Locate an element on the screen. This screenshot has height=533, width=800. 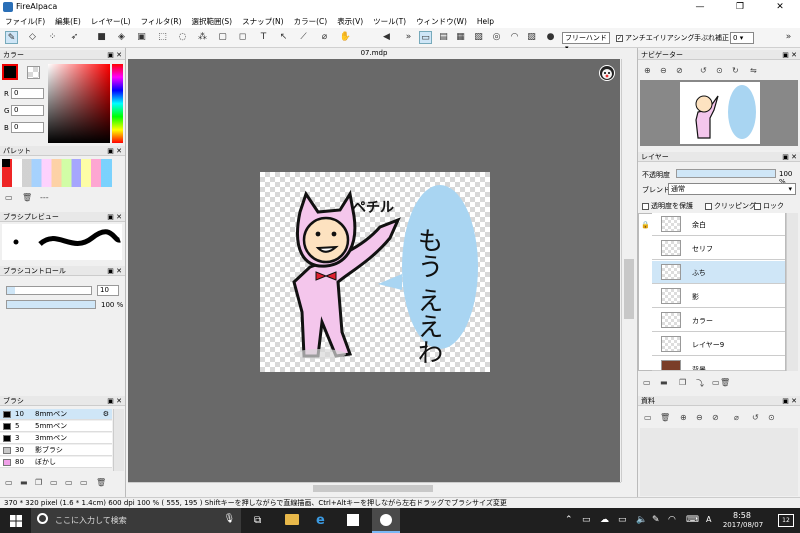
menu-help: Help is located at coordinates (485, 21).